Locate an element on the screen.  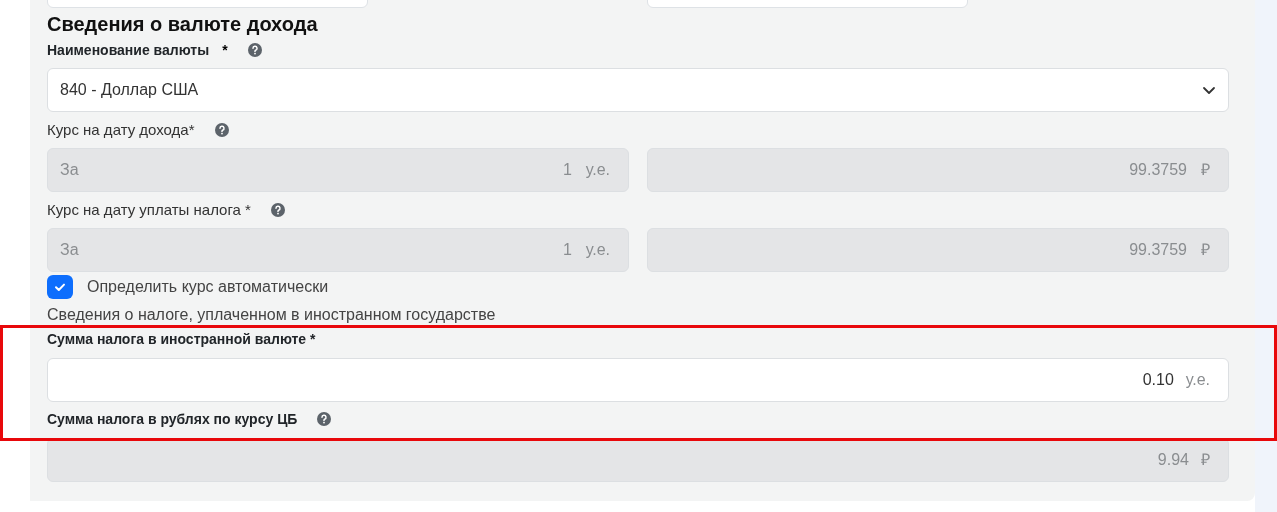
field-label: Сумма налога в иностранной валюте * is located at coordinates (181, 339).